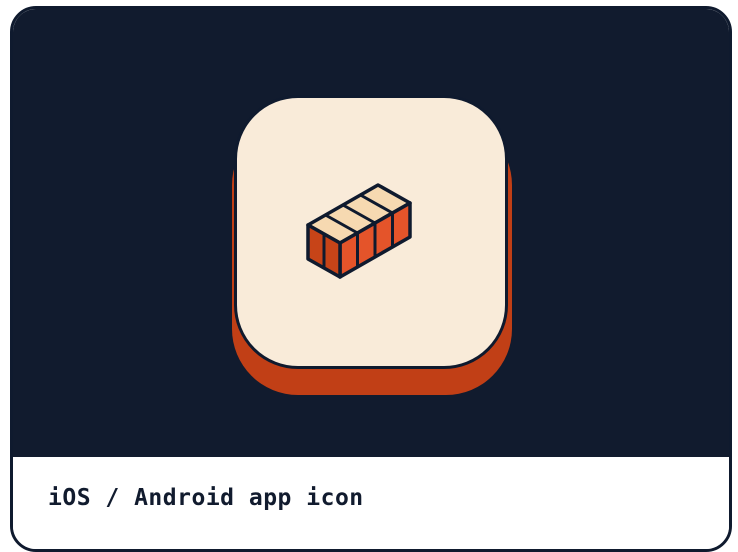  What do you see at coordinates (359, 231) in the screenshot?
I see `brick-icon` at bounding box center [359, 231].